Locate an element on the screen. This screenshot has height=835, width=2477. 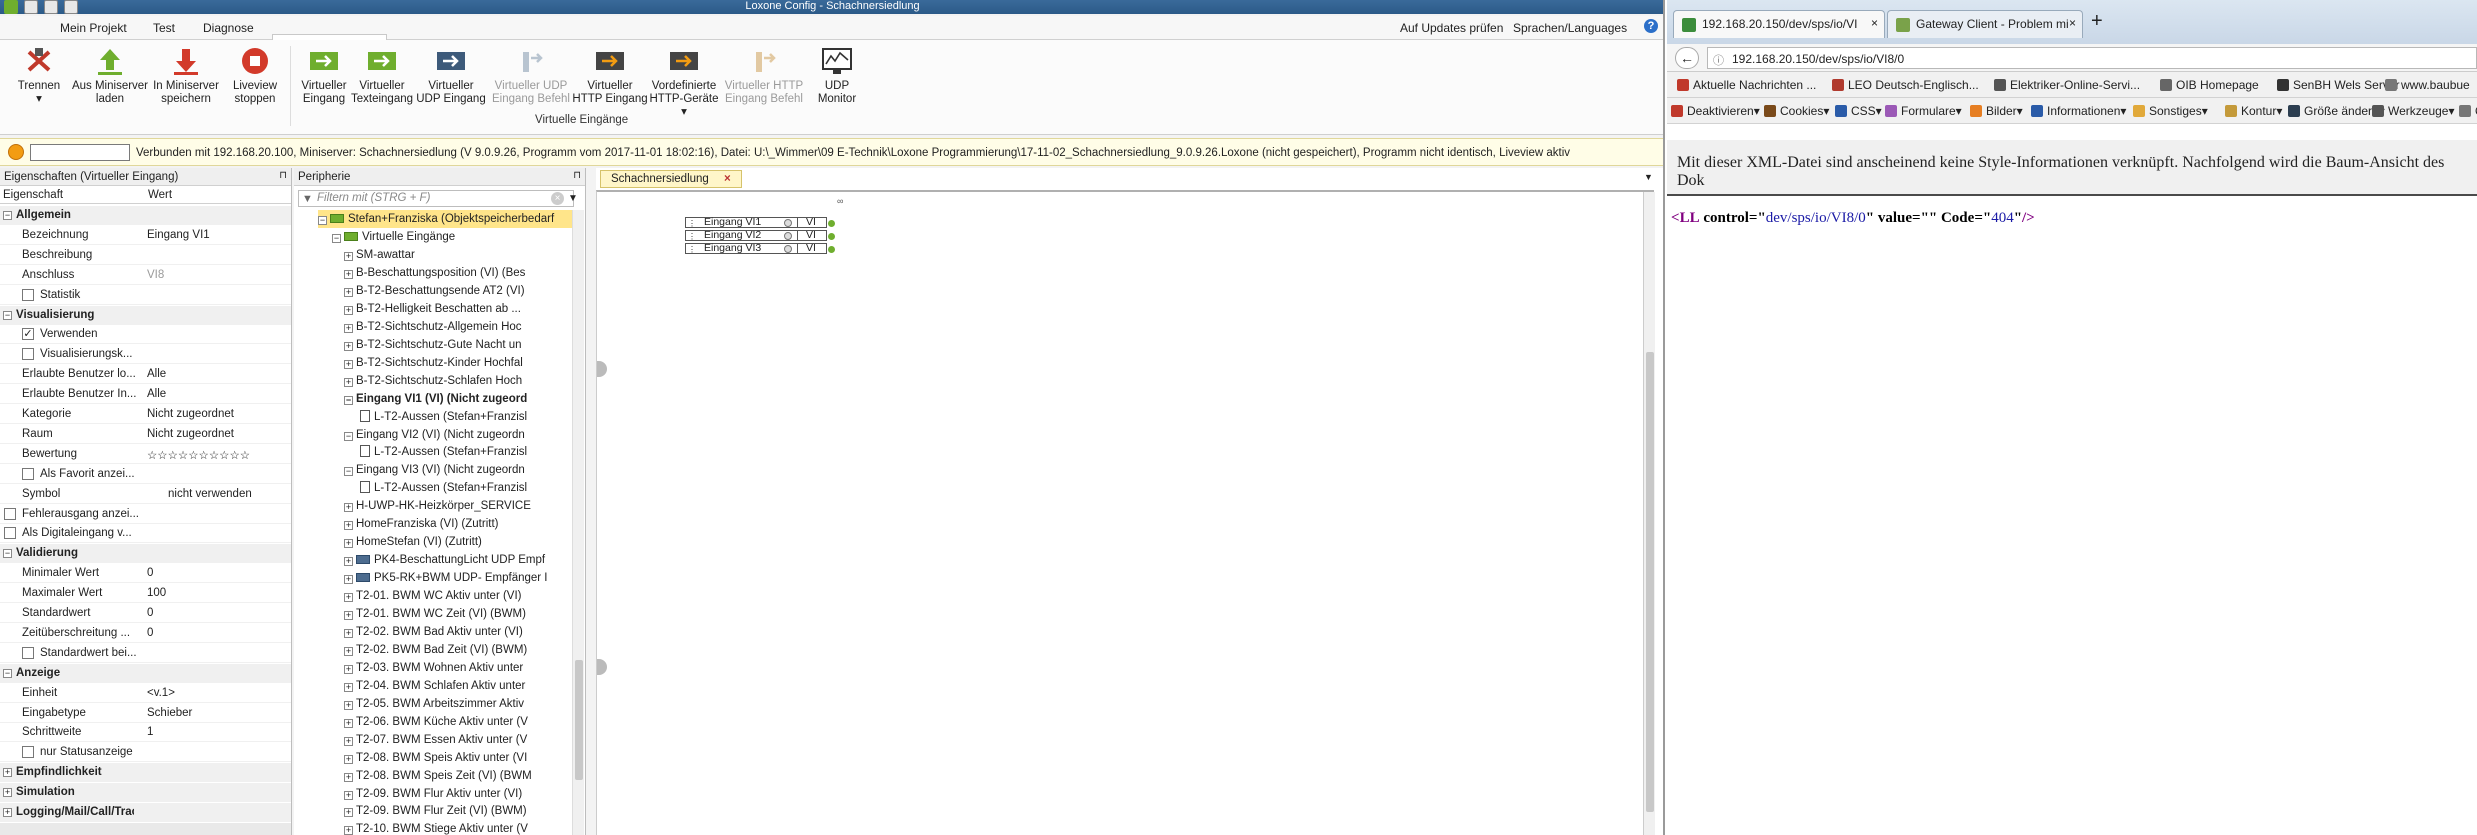
tree-item: + T2-08. BWM Speis Zeit (VI) (BWM is located at coordinates (458, 776).